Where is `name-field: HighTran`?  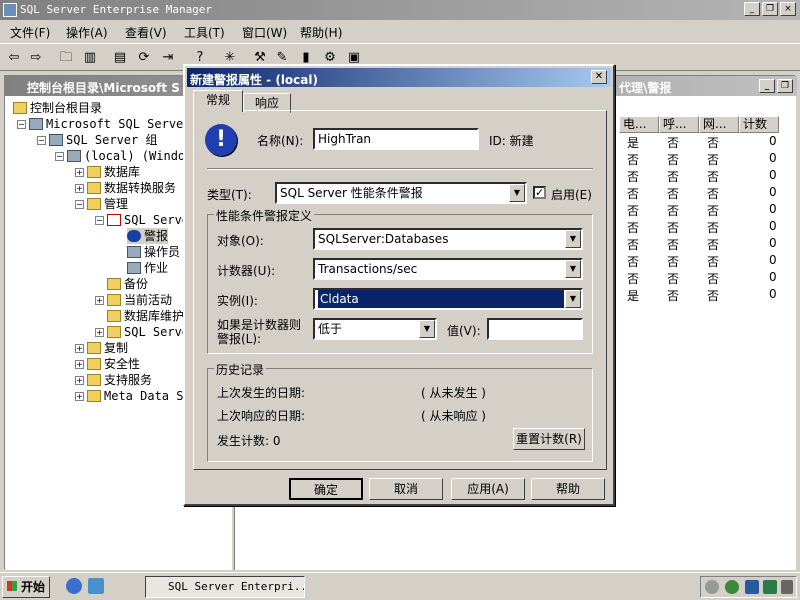 name-field: HighTran is located at coordinates (396, 139).